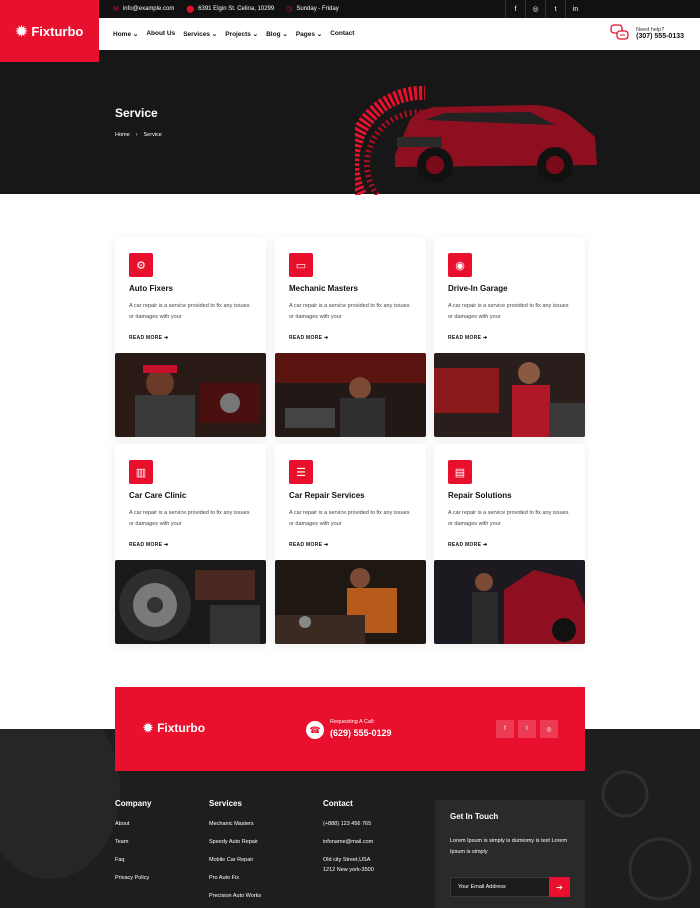 This screenshot has width=700, height=908. I want to click on nav-contact: Contact, so click(342, 34).